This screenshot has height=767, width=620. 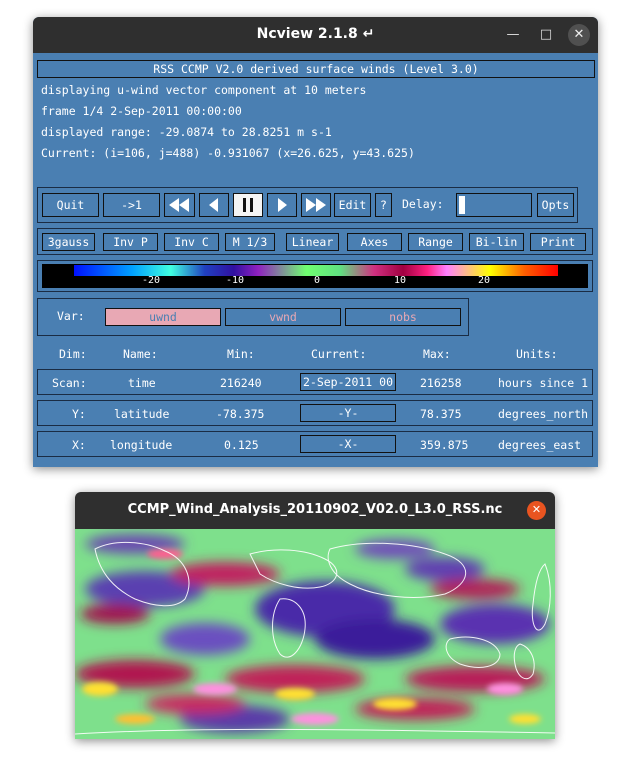 I want to click on window-title-text: Ncview 2.1.8, so click(x=307, y=34).